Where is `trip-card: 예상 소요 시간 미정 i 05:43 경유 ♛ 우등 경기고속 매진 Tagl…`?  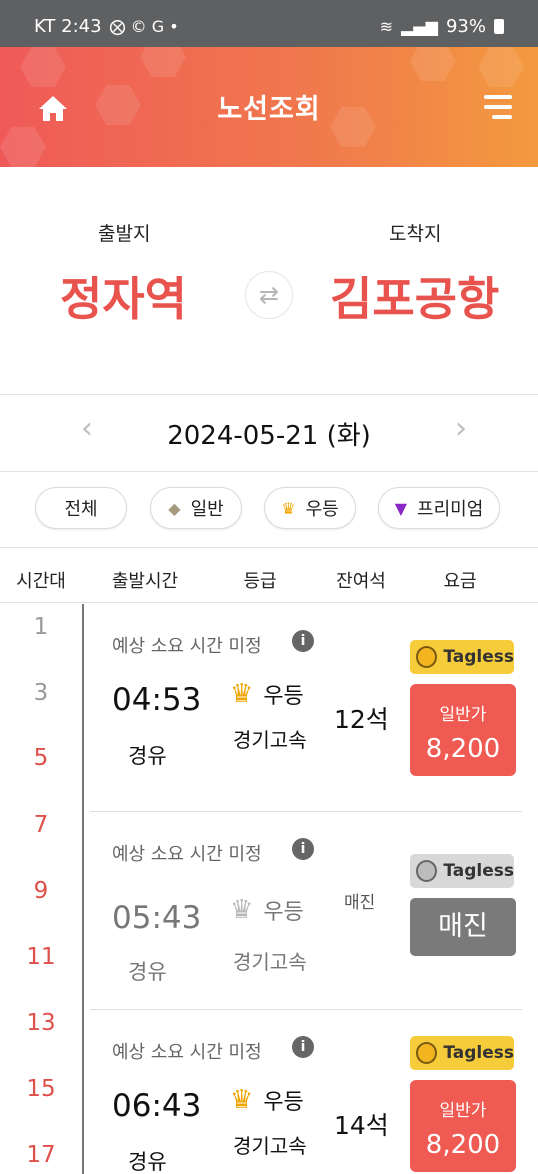
trip-card: 예상 소요 시간 미정 i 05:43 경유 ♛ 우등 경기고속 매진 Tagl… is located at coordinates (314, 911).